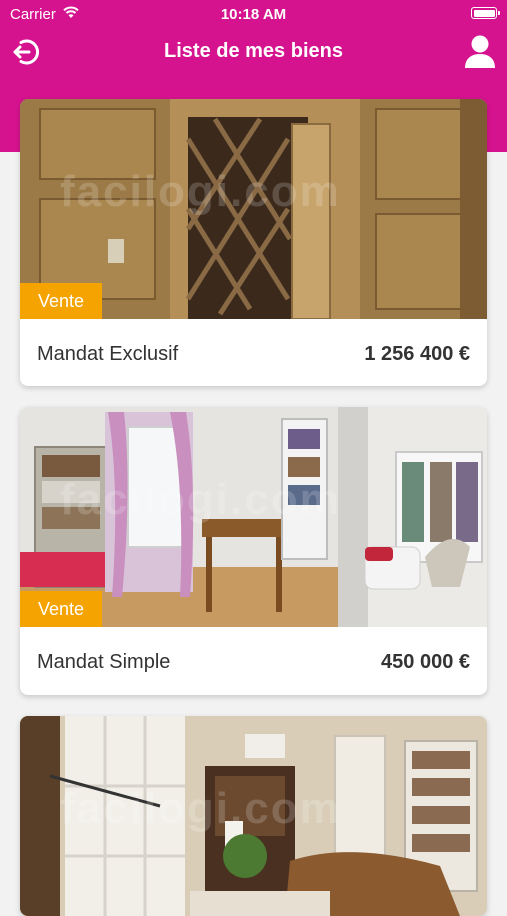 The width and height of the screenshot is (507, 916). What do you see at coordinates (253, 352) in the screenshot?
I see `card-footer: Mandat Exclusif 1 256 400 €` at bounding box center [253, 352].